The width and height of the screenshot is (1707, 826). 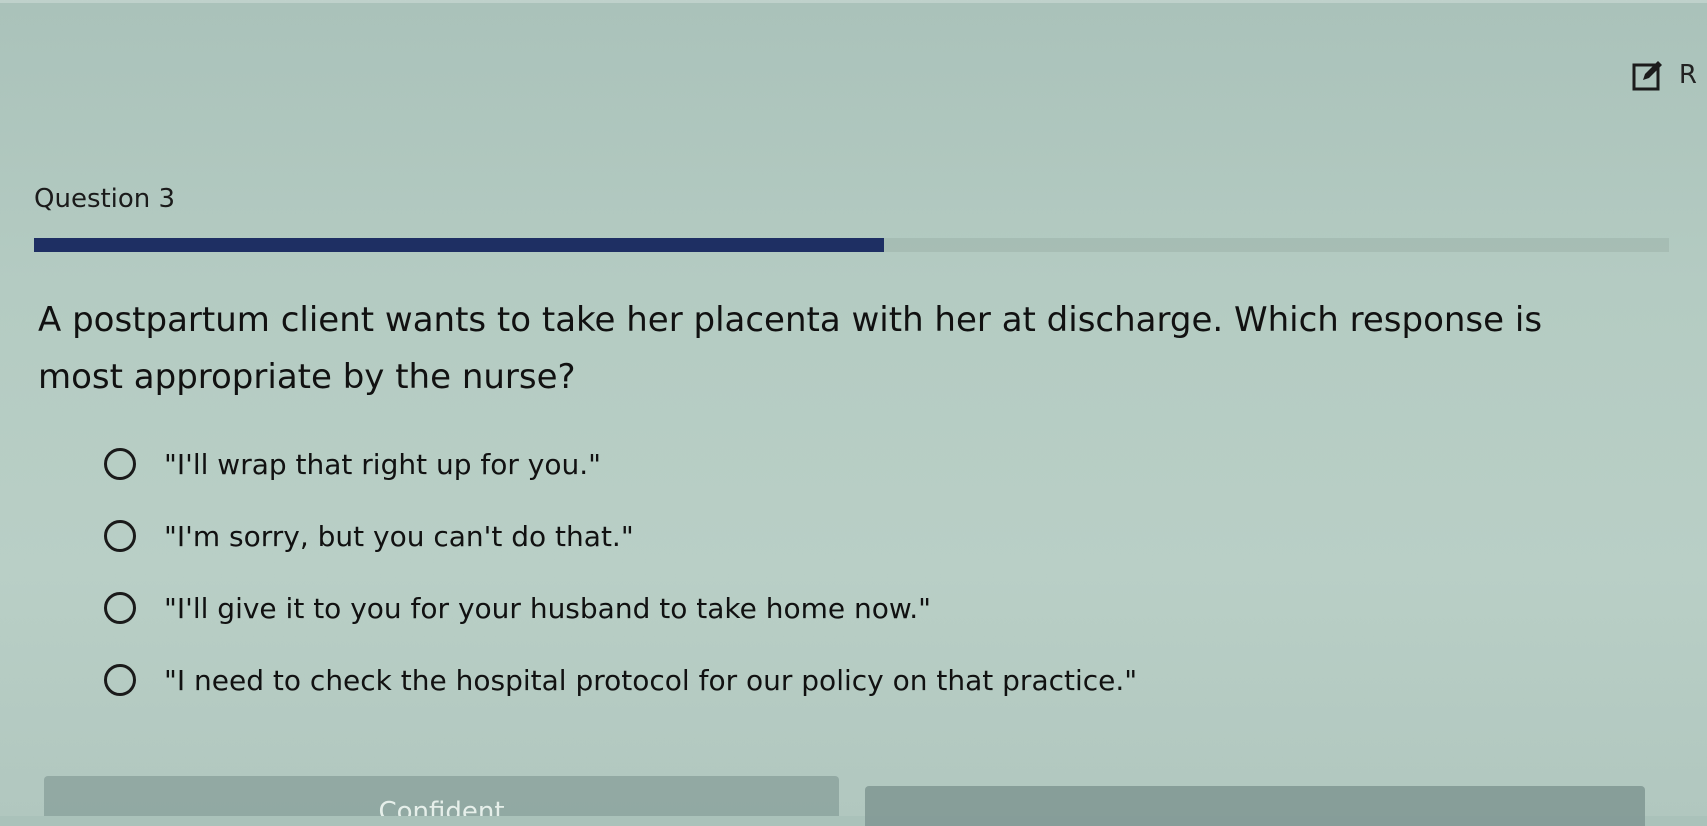 What do you see at coordinates (383, 464) in the screenshot?
I see `answer-label: "I'll wrap that right up for you."` at bounding box center [383, 464].